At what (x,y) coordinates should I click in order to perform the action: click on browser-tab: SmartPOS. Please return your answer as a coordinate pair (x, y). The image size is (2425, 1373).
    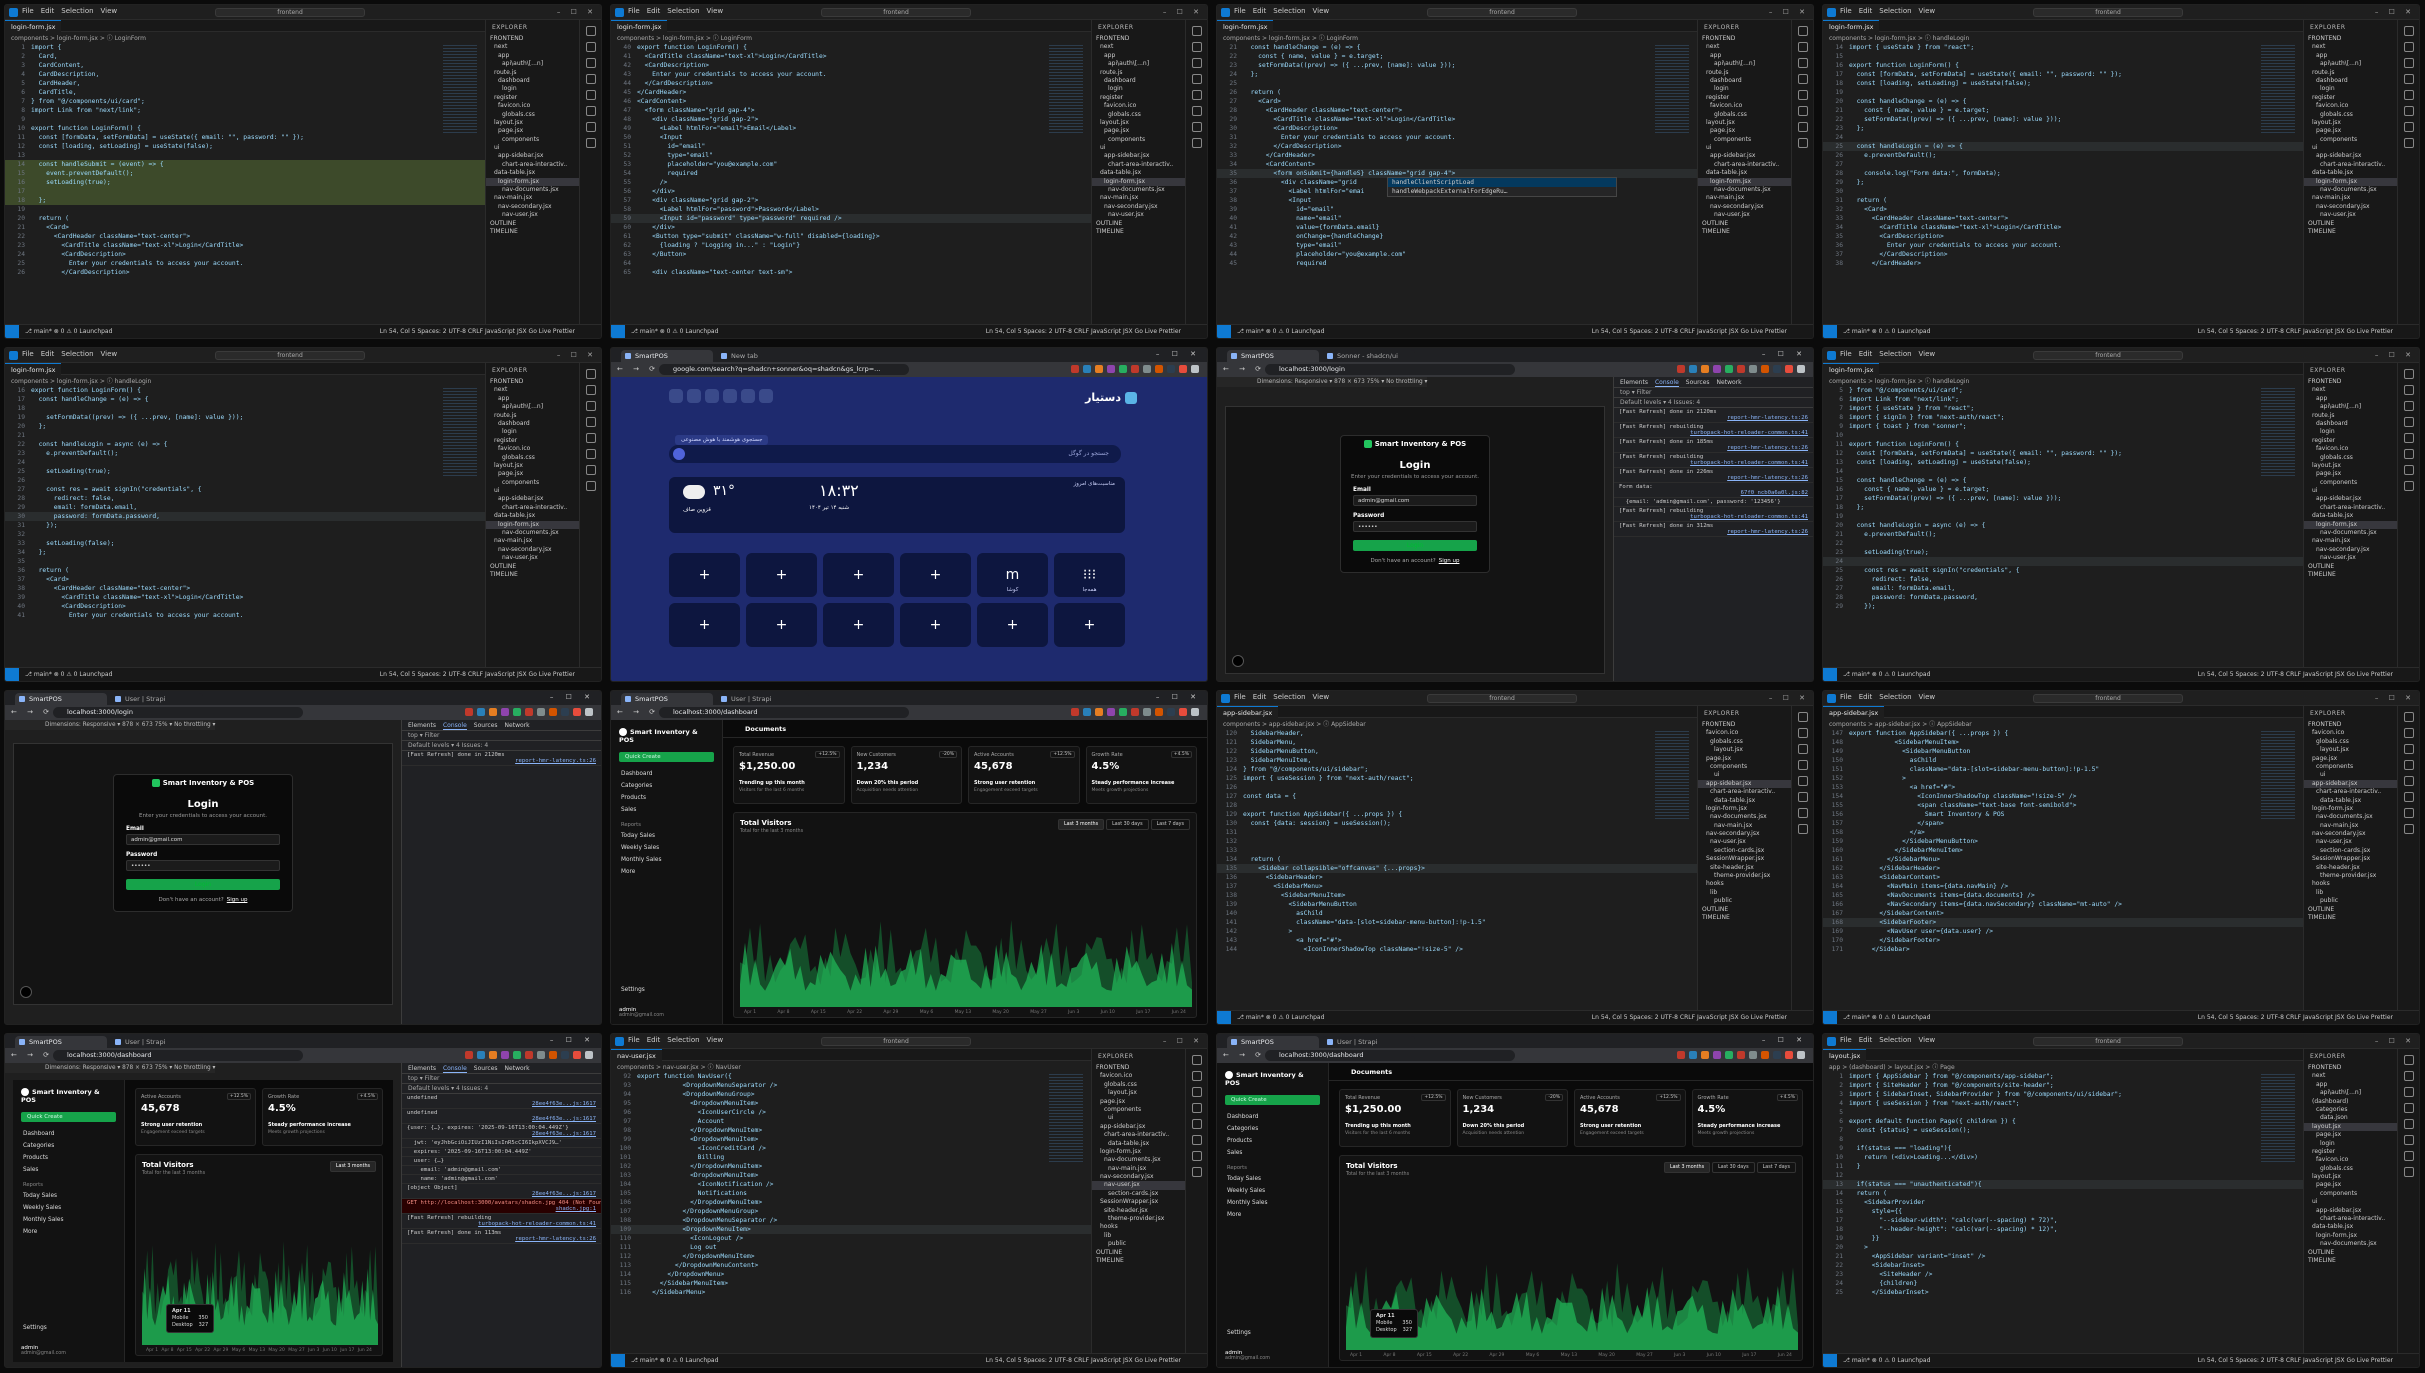
    Looking at the image, I should click on (667, 356).